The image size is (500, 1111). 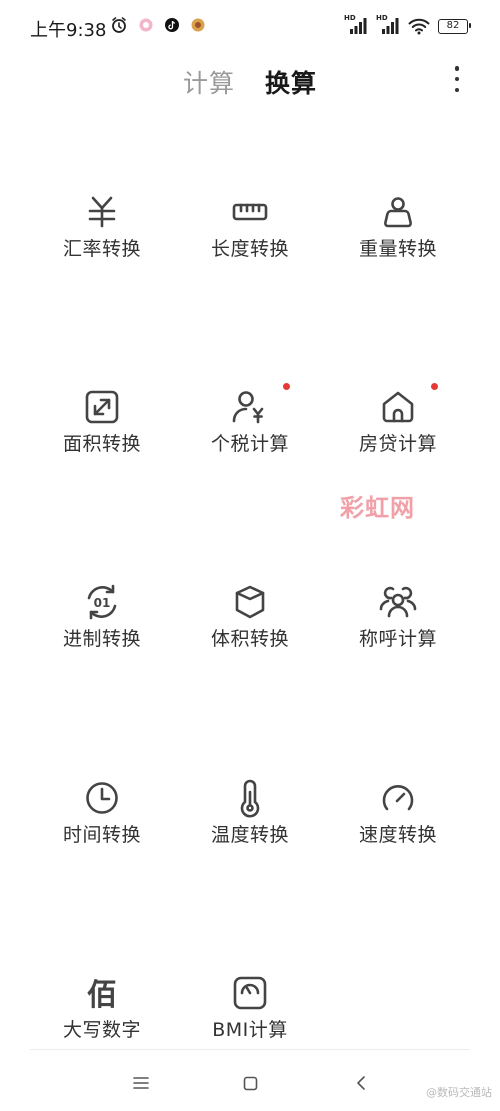 I want to click on recents-button, so click(x=141, y=1083).